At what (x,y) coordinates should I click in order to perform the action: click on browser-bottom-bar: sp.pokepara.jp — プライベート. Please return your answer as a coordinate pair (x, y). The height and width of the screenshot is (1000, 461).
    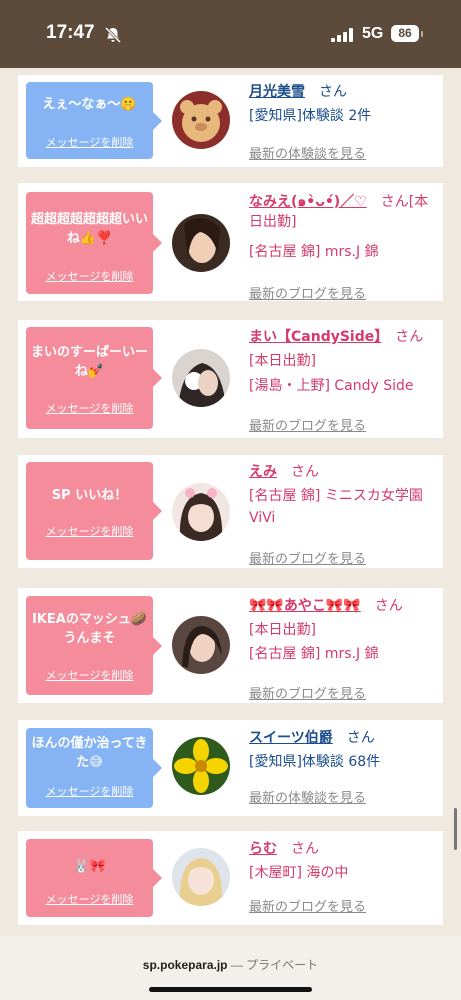
    Looking at the image, I should click on (230, 968).